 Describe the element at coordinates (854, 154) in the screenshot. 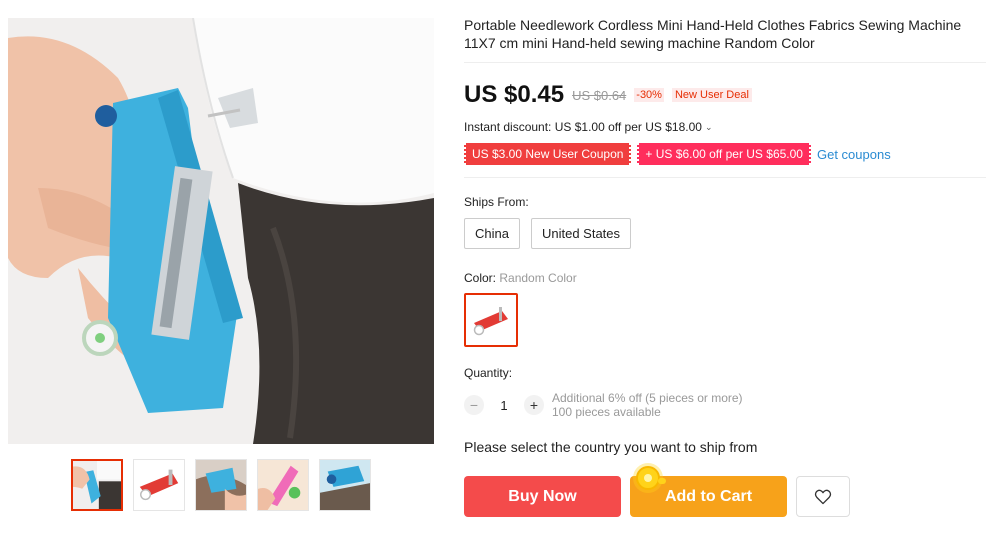

I see `get-coupons-link: Get coupons` at that location.